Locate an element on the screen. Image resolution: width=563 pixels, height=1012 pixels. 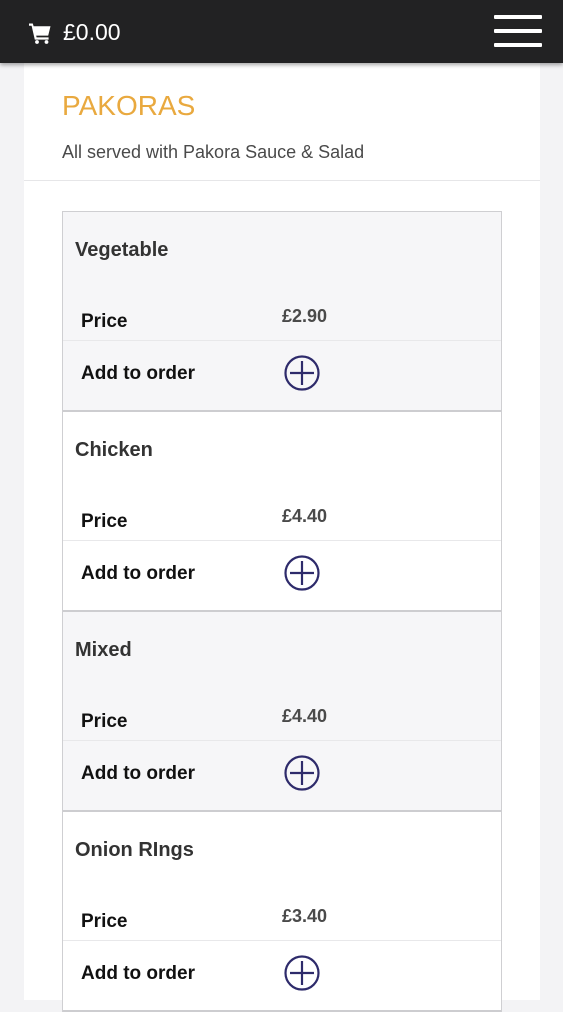
top-bar: £0.00 is located at coordinates (281, 31).